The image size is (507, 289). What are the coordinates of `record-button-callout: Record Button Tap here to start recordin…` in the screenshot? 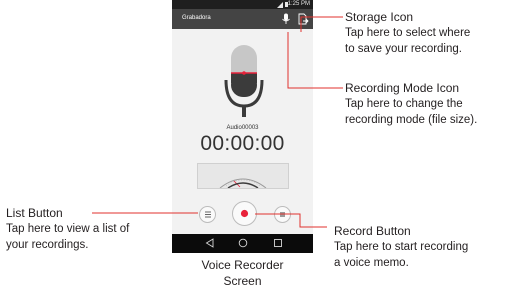 It's located at (401, 247).